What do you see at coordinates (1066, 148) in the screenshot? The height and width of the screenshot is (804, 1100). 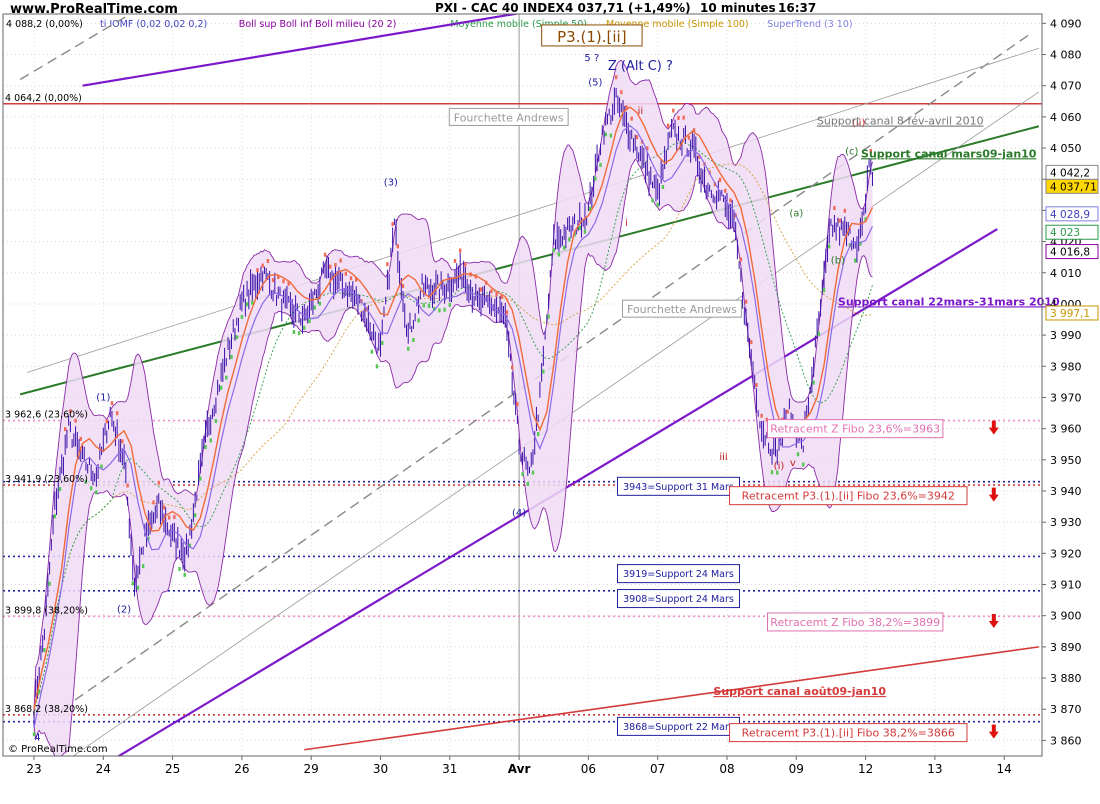 I see `y-tick-label: 4 050` at bounding box center [1066, 148].